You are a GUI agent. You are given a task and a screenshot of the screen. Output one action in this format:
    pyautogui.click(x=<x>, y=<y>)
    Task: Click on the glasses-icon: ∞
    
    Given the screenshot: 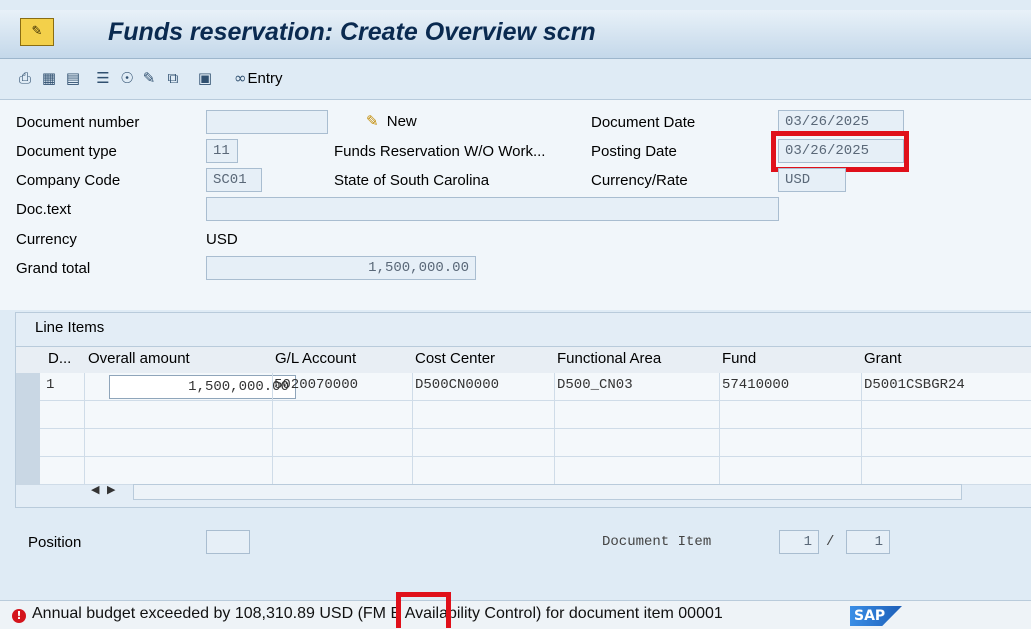 What is the action you would take?
    pyautogui.click(x=240, y=78)
    